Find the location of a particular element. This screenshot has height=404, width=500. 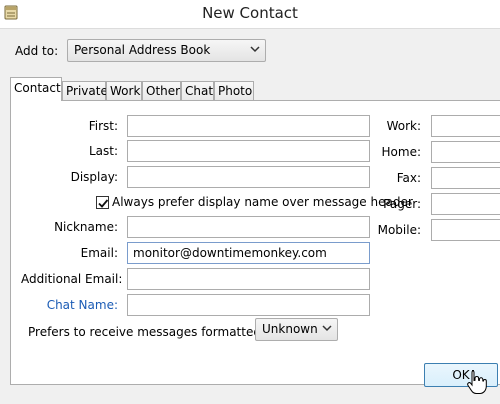

prefer-display-checkbox is located at coordinates (102, 202).